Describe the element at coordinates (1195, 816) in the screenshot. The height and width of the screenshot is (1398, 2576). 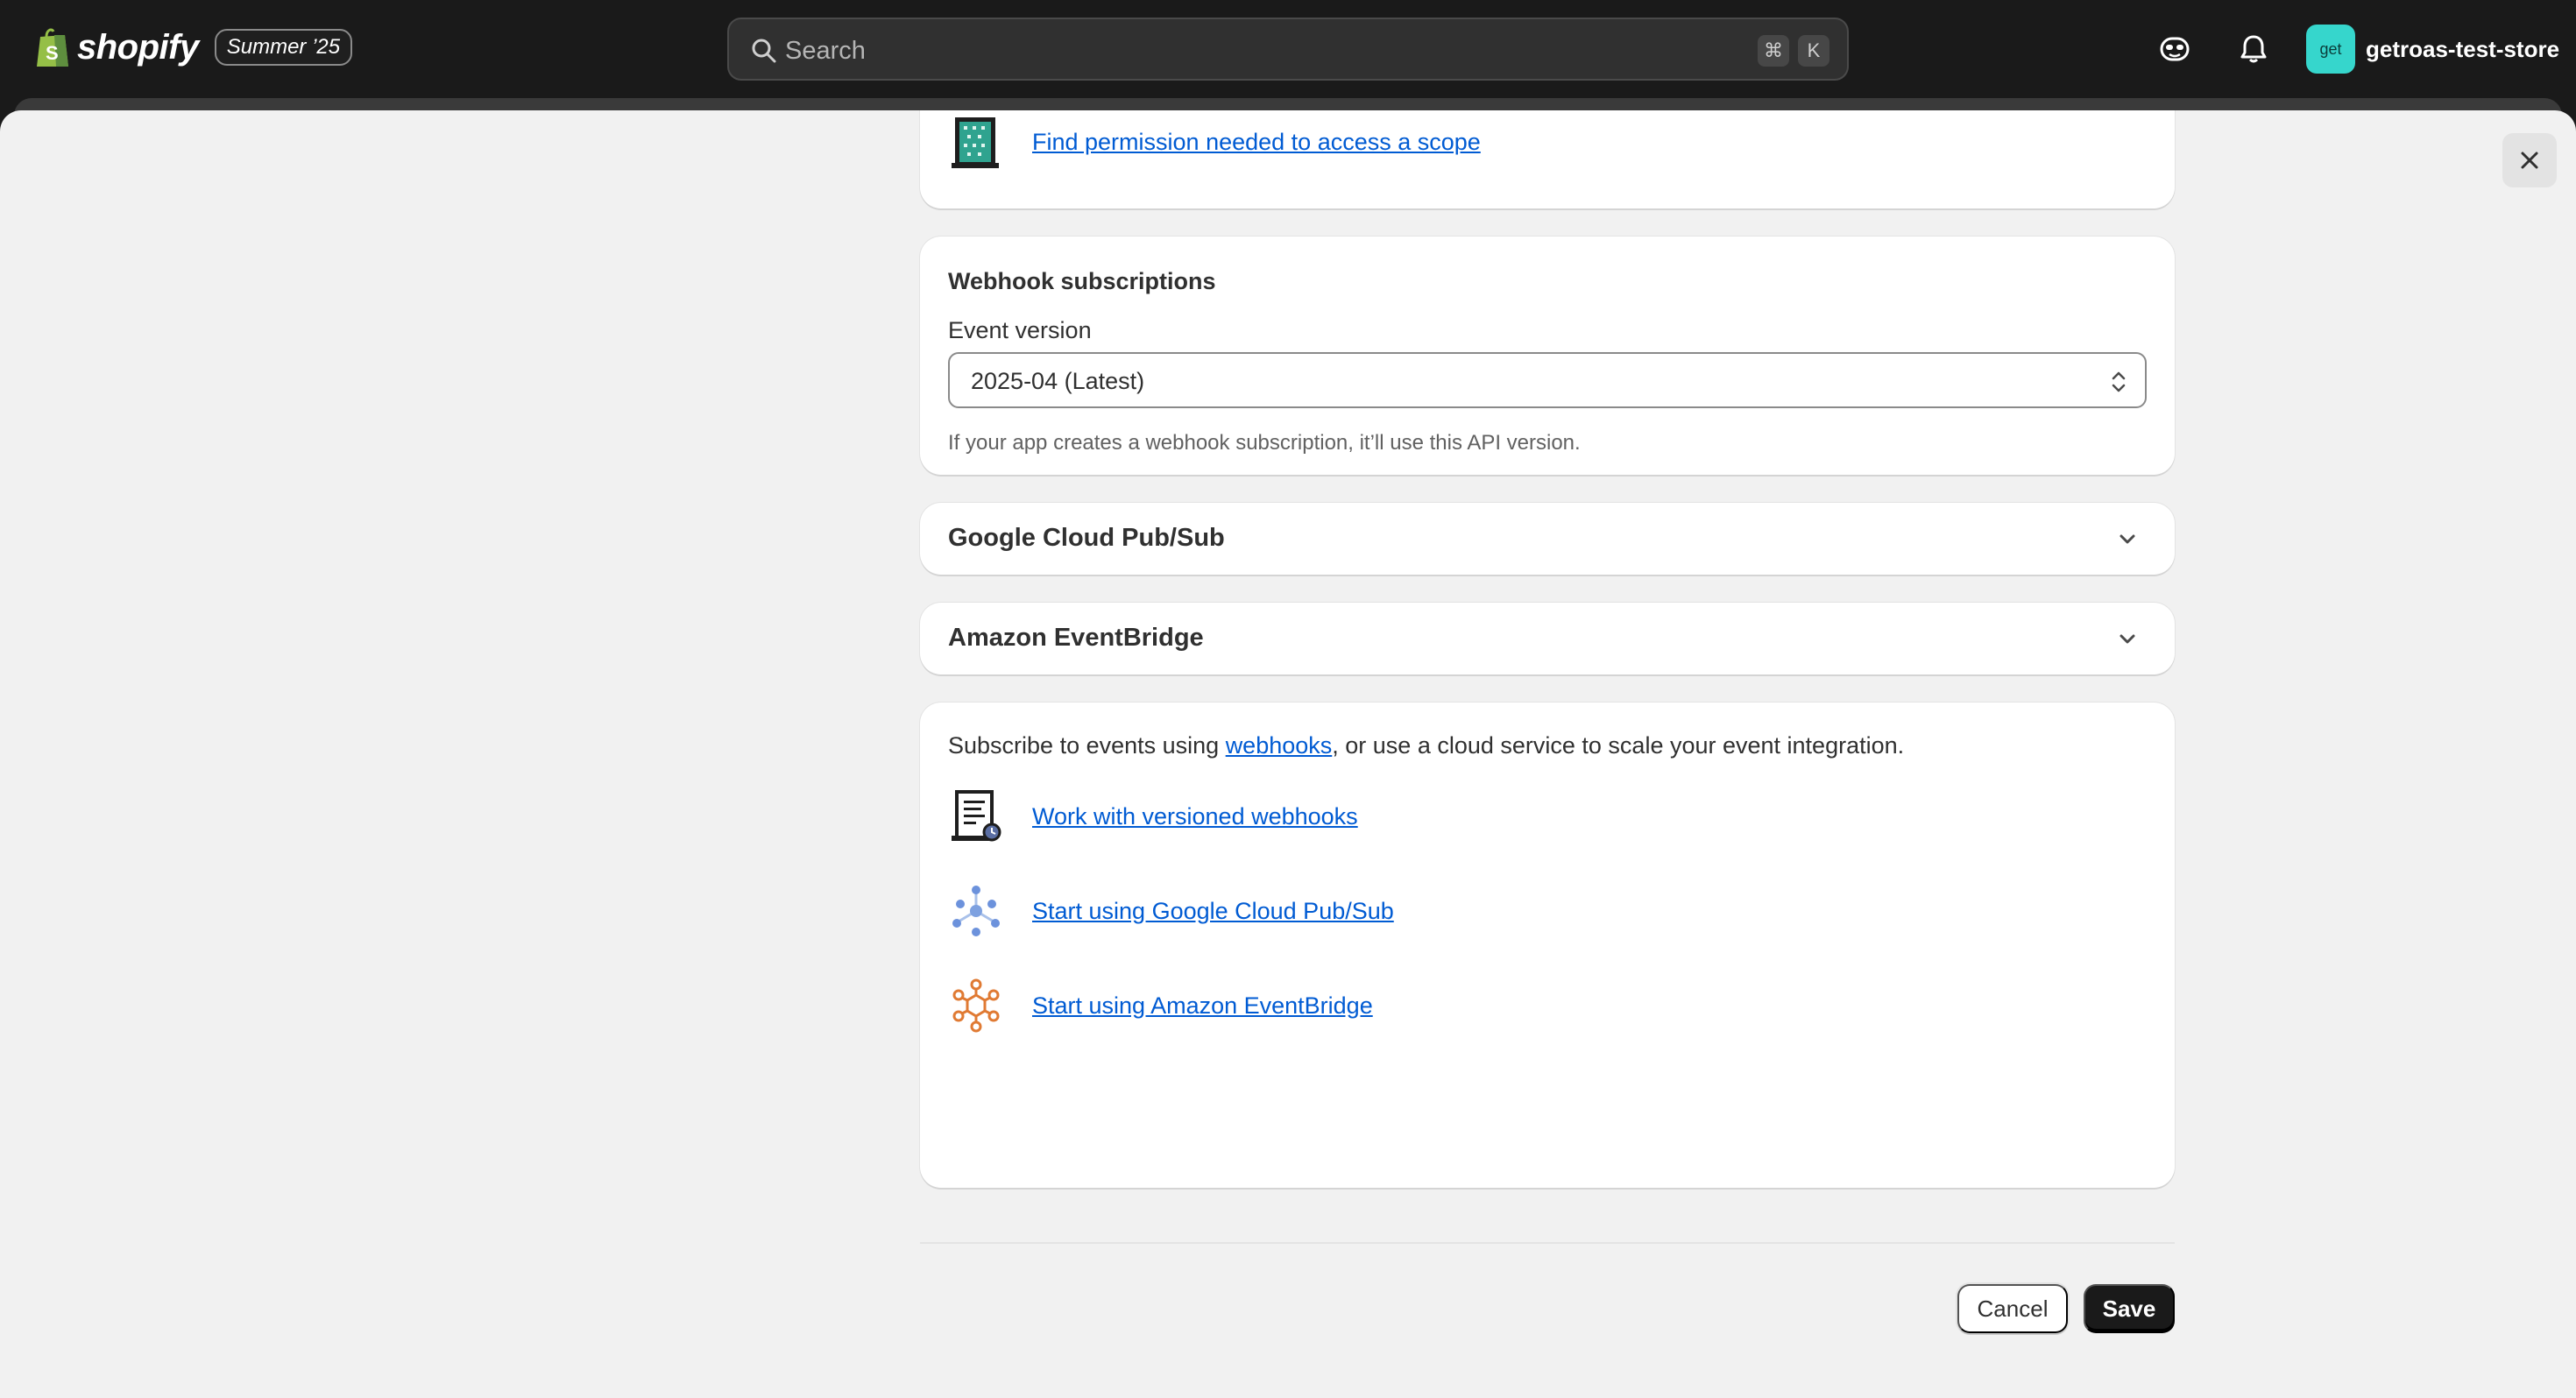
I see `versioned-webhooks-link: Work with versioned webhooks` at that location.